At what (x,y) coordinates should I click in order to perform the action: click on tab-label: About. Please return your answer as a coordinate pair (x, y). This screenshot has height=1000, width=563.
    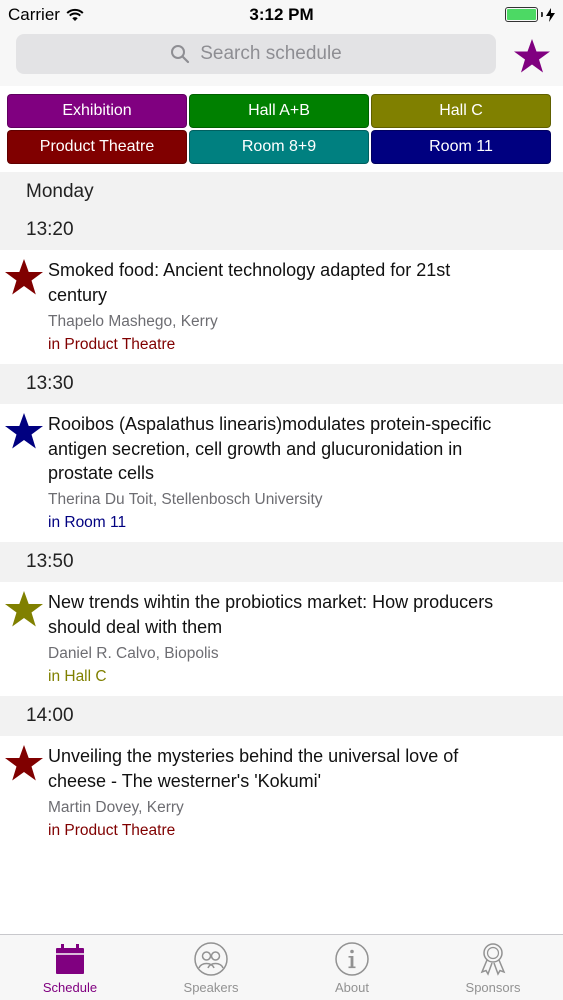
    Looking at the image, I should click on (352, 987).